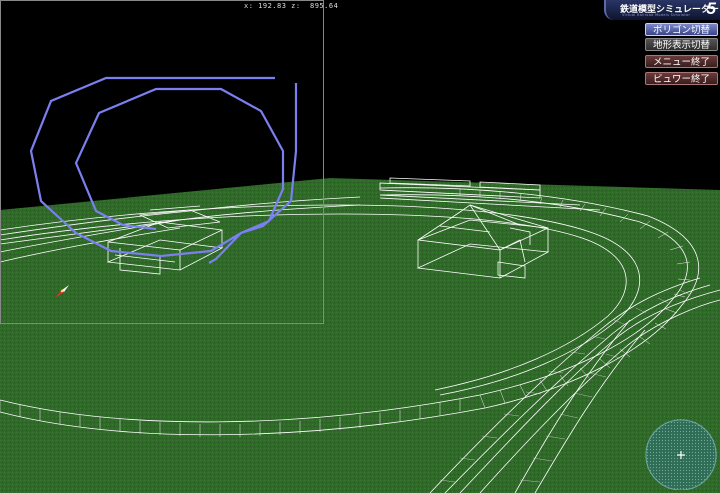 The width and height of the screenshot is (720, 493). What do you see at coordinates (291, 6) in the screenshot?
I see `coordinate-readout: x: 192.83 z: 895.64` at bounding box center [291, 6].